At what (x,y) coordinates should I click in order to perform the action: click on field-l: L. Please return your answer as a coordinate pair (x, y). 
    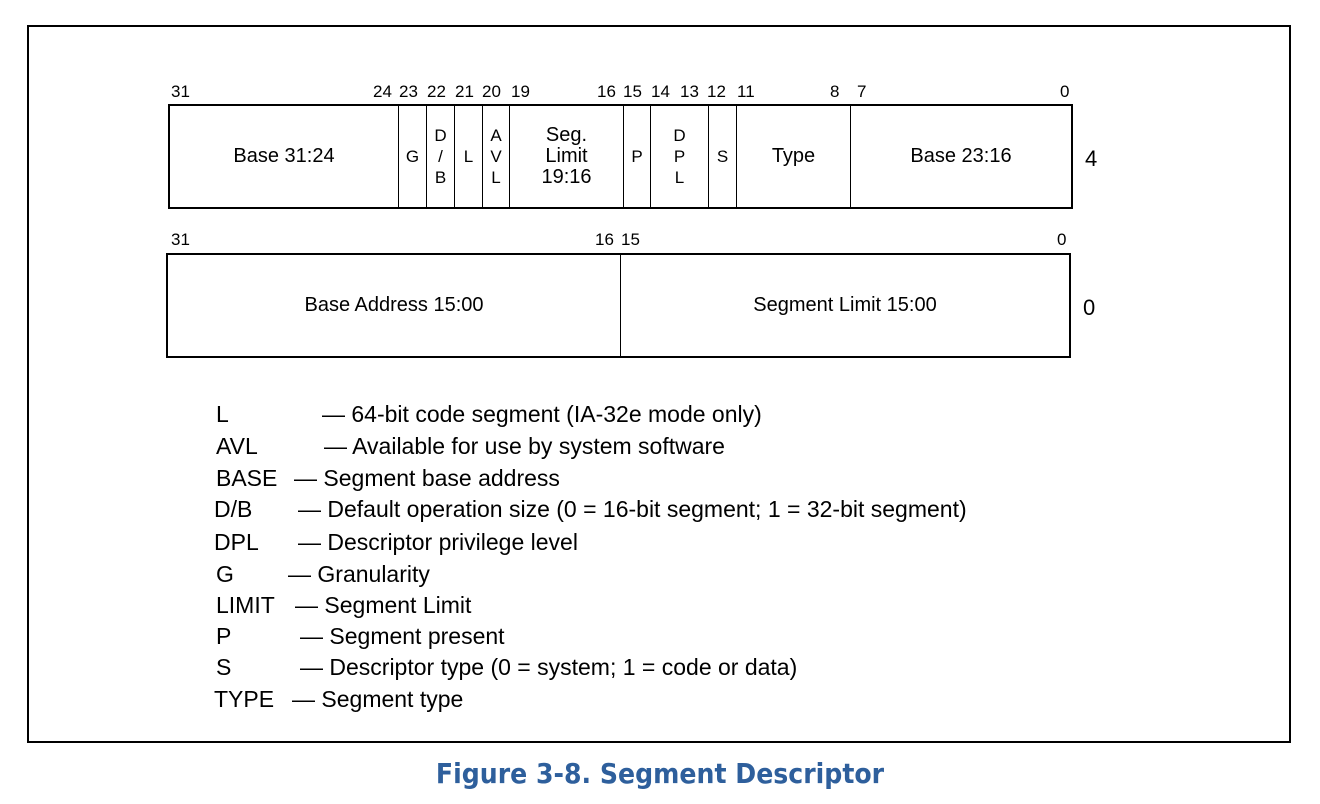
    Looking at the image, I should click on (469, 156).